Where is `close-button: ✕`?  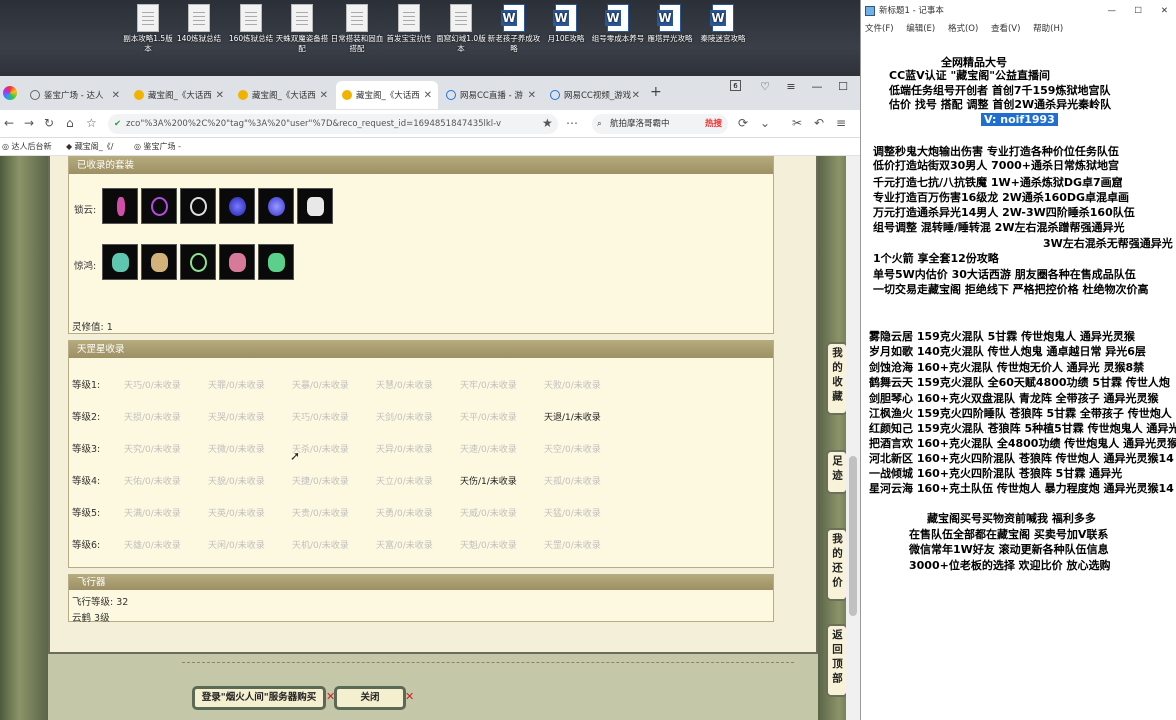
close-button: ✕ is located at coordinates (1164, 11).